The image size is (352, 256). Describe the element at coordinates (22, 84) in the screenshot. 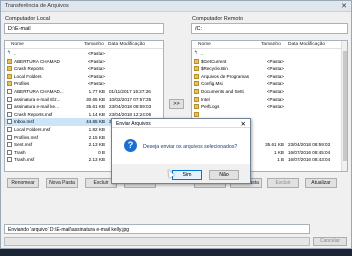

I see `file-name: Profiles` at that location.